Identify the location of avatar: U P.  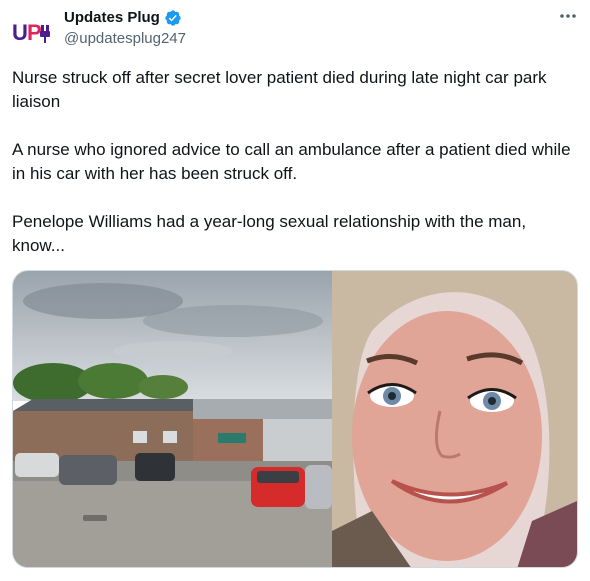
(32, 32).